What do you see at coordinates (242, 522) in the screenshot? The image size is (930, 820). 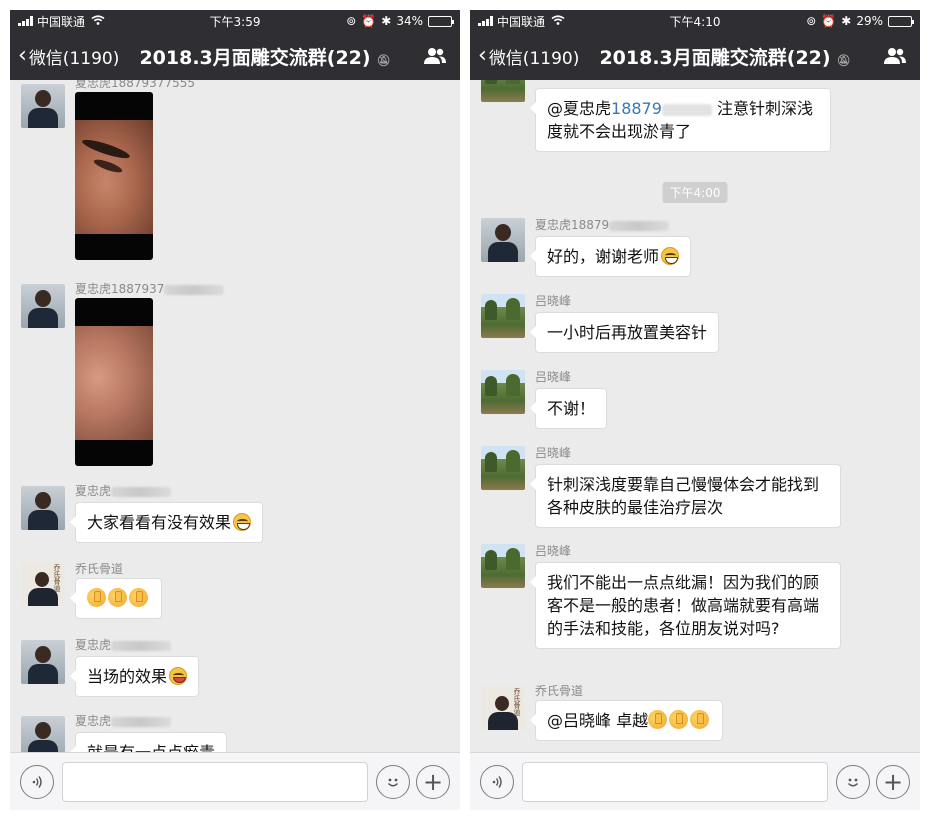 I see `grin-emoji-icon` at bounding box center [242, 522].